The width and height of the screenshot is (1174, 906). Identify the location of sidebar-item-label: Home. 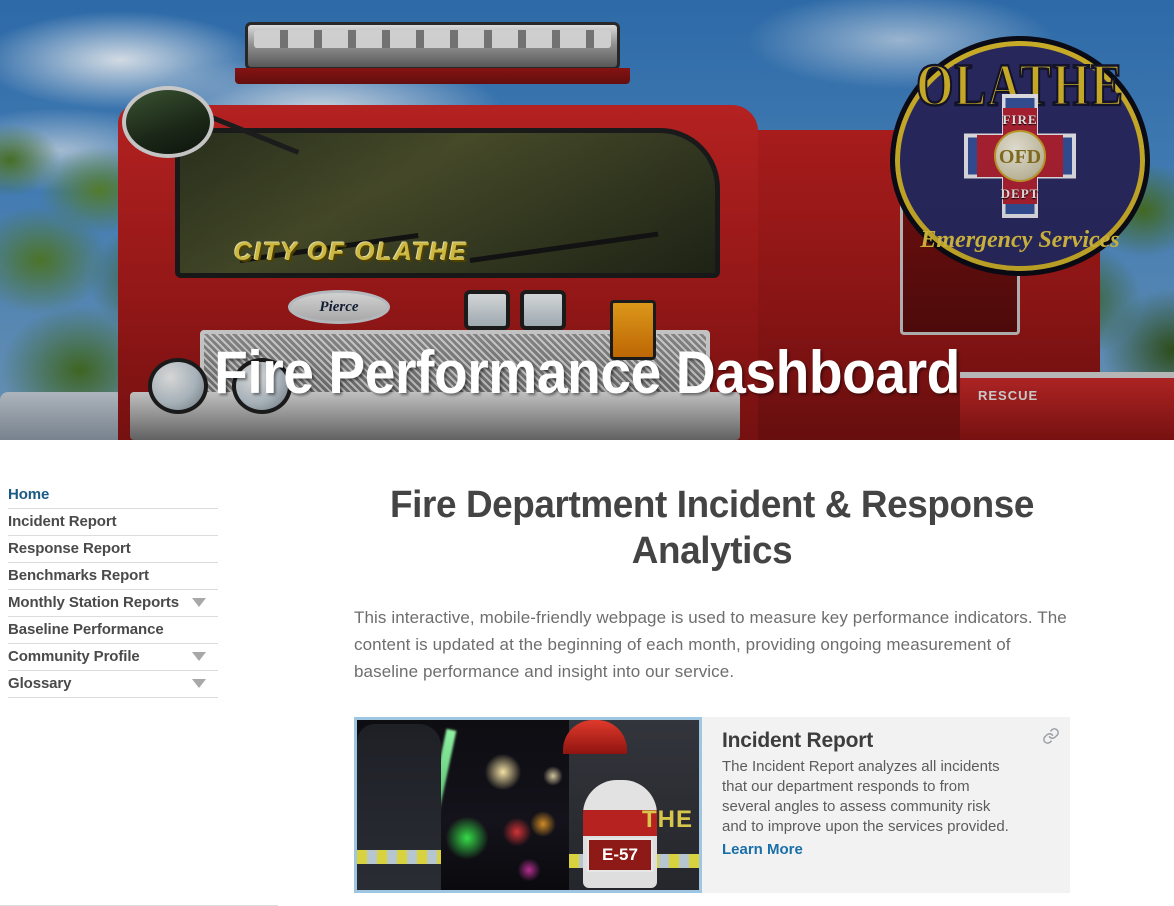
(29, 494).